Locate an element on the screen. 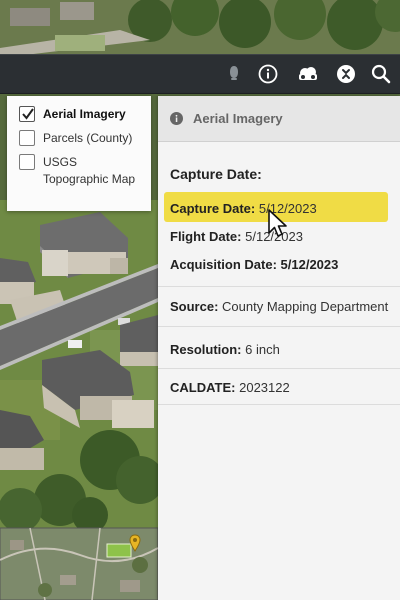 Image resolution: width=400 pixels, height=600 pixels. section-title: Capture Date: is located at coordinates (216, 174).